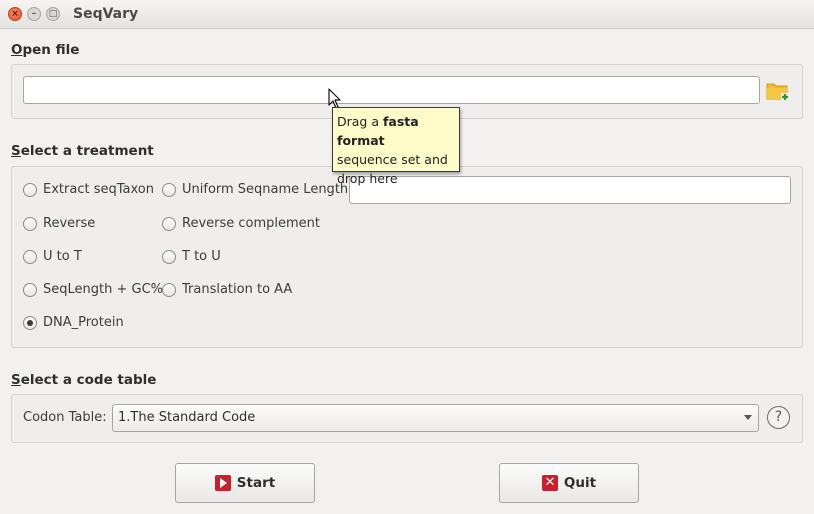  Describe the element at coordinates (265, 189) in the screenshot. I see `radio-label: Uniform Seqname Length` at that location.